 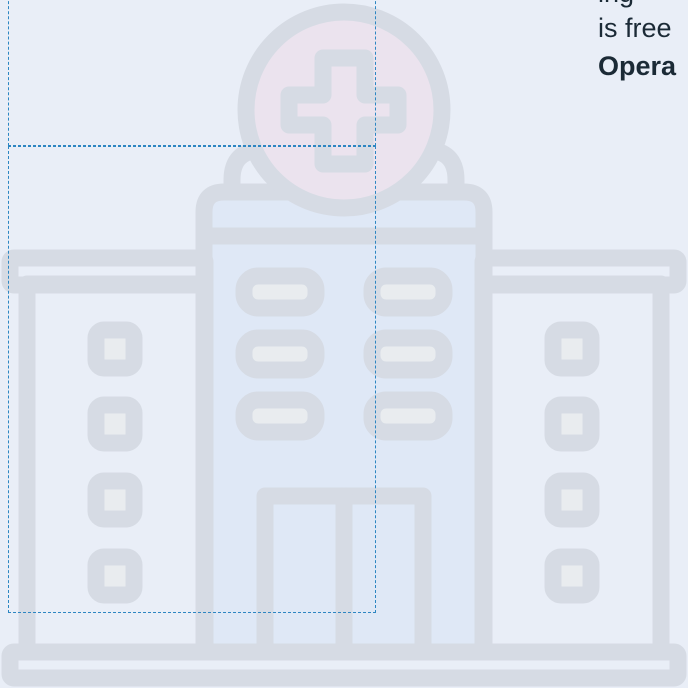 I want to click on copy-line-1: ing, so click(x=616, y=3).